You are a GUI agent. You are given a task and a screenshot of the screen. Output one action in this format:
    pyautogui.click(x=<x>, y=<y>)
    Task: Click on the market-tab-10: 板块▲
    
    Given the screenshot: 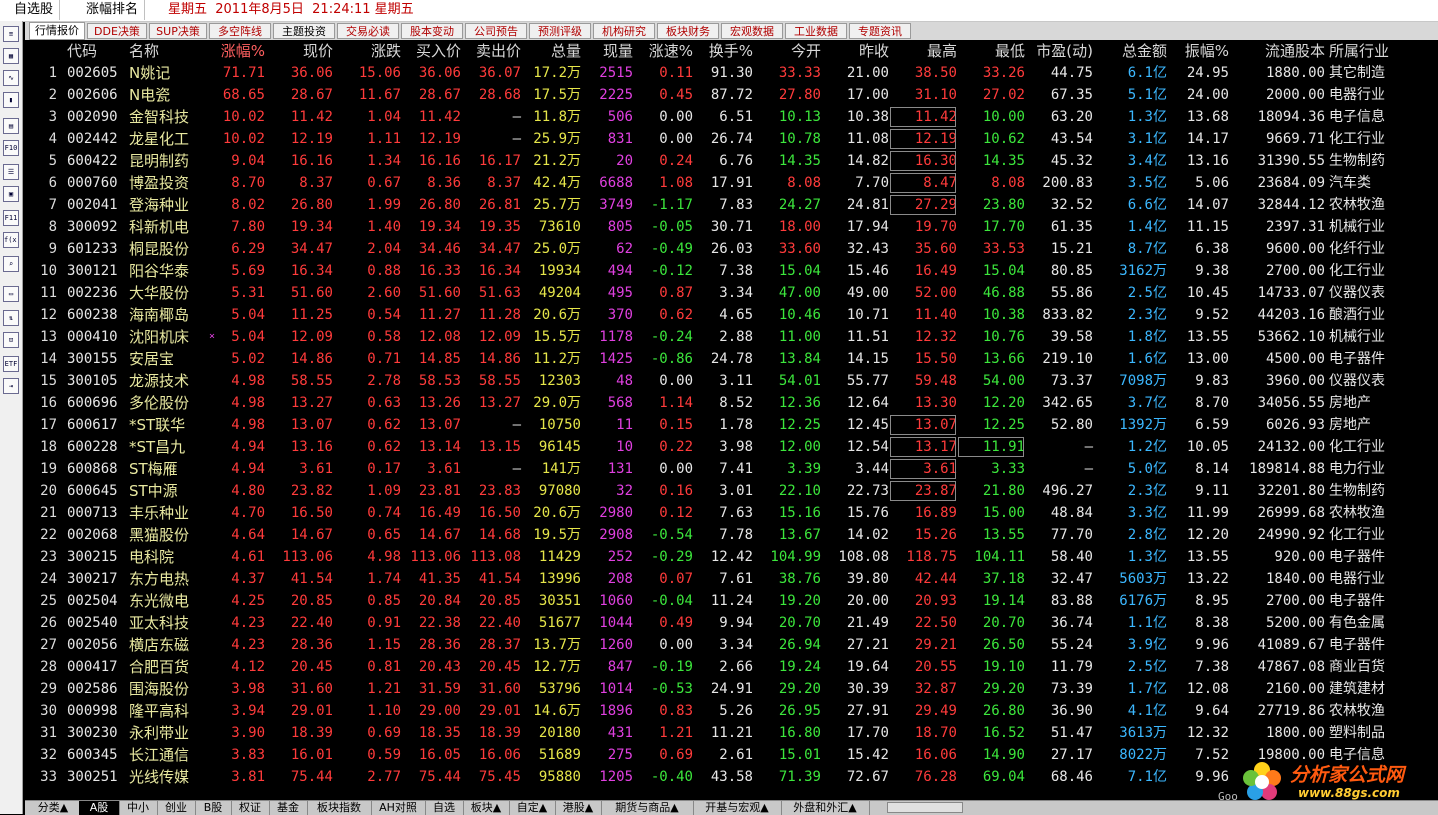 What is the action you would take?
    pyautogui.click(x=486, y=808)
    